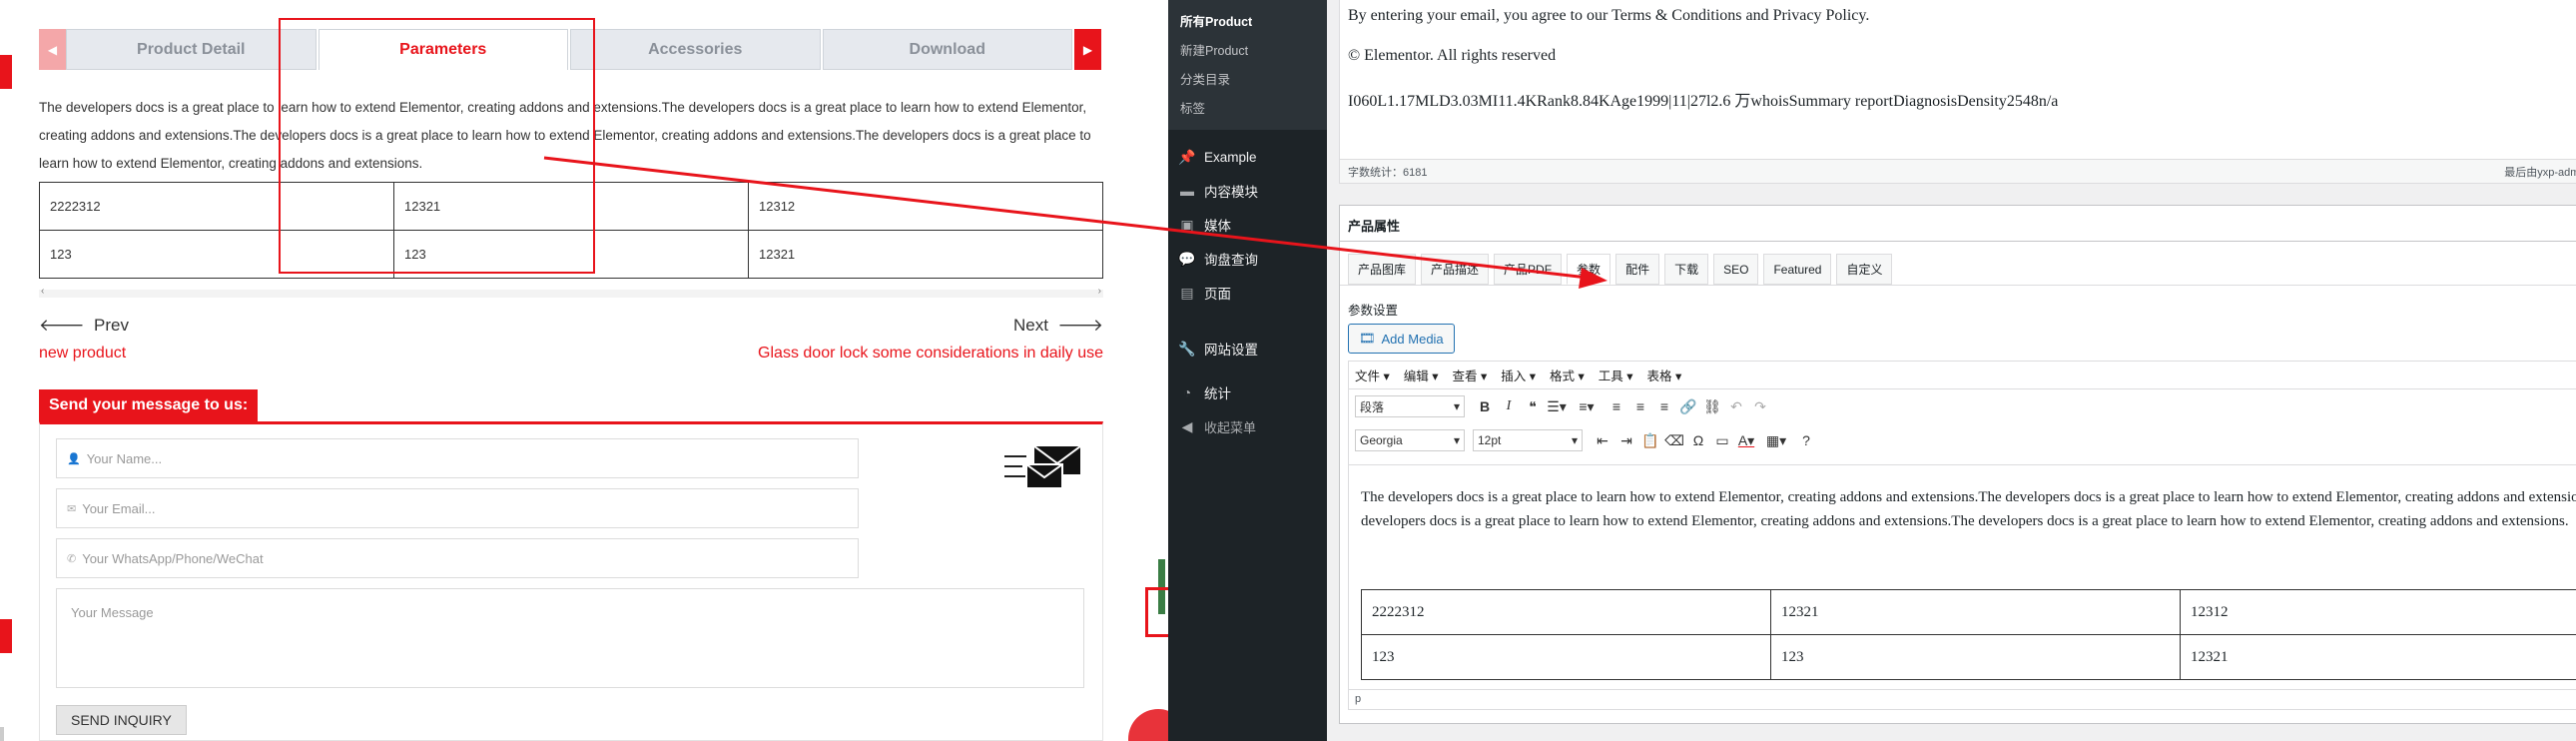 The width and height of the screenshot is (2576, 741). What do you see at coordinates (570, 638) in the screenshot?
I see `message-field: Your Message` at bounding box center [570, 638].